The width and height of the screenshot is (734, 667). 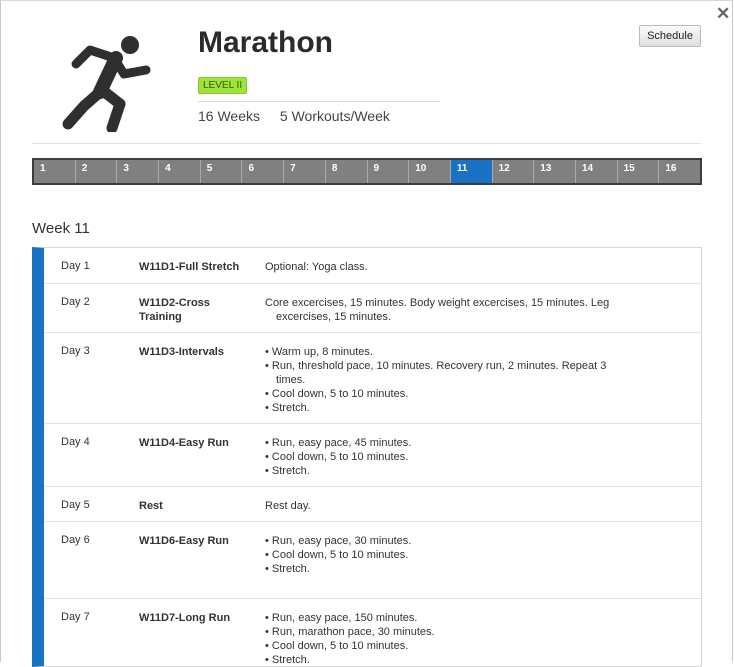 What do you see at coordinates (265, 42) in the screenshot?
I see `program-title: Marathon` at bounding box center [265, 42].